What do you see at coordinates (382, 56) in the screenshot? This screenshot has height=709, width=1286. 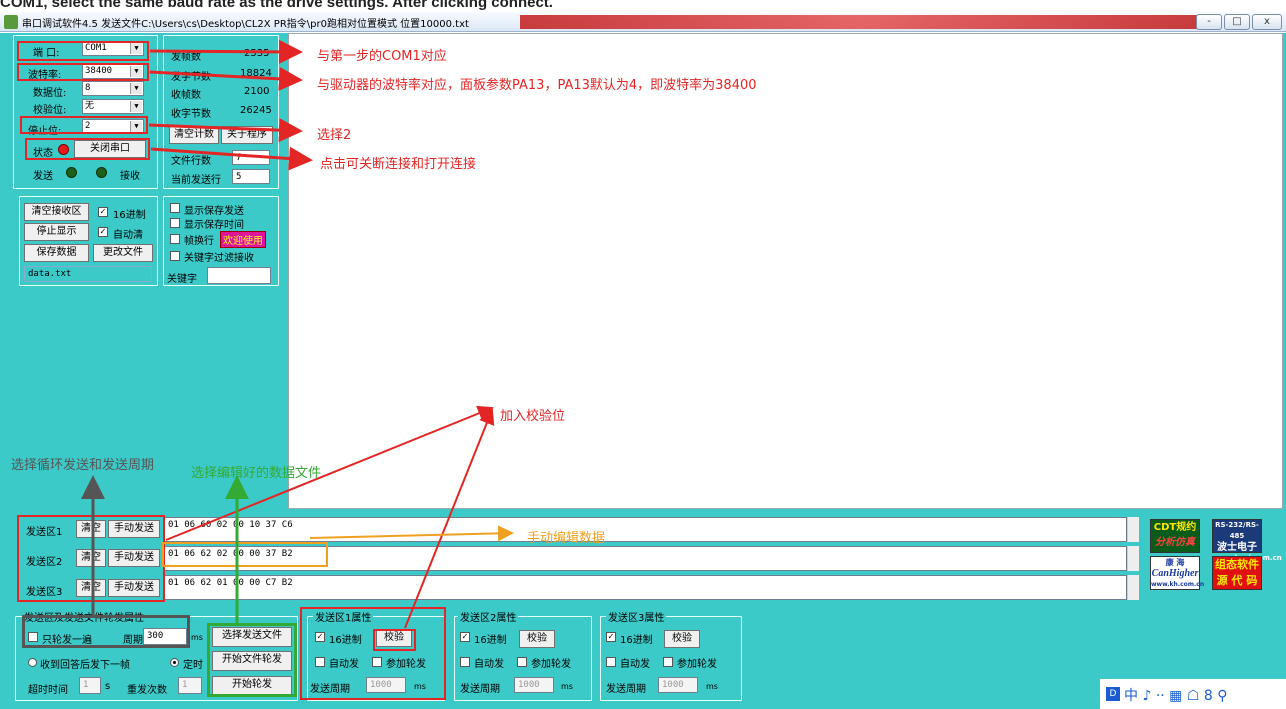 I see `annotation-port: 与第一步的COM1对应` at bounding box center [382, 56].